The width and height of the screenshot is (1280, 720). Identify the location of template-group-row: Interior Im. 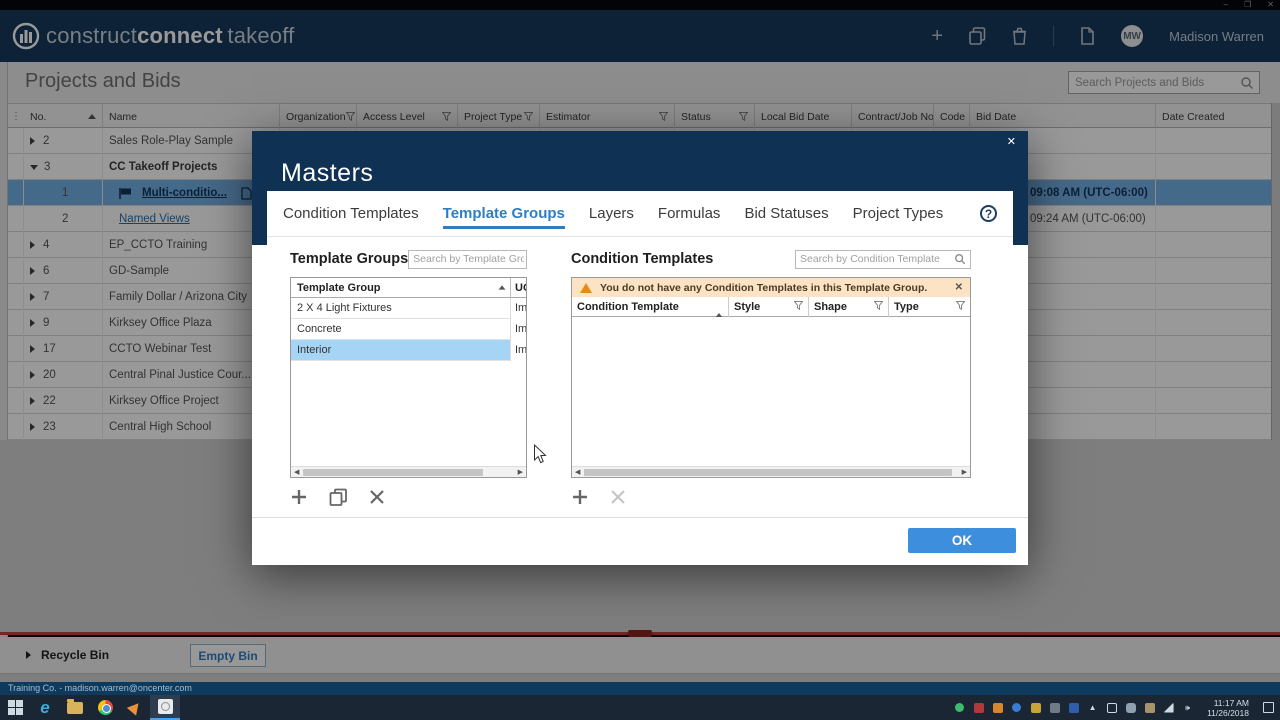
(408, 350).